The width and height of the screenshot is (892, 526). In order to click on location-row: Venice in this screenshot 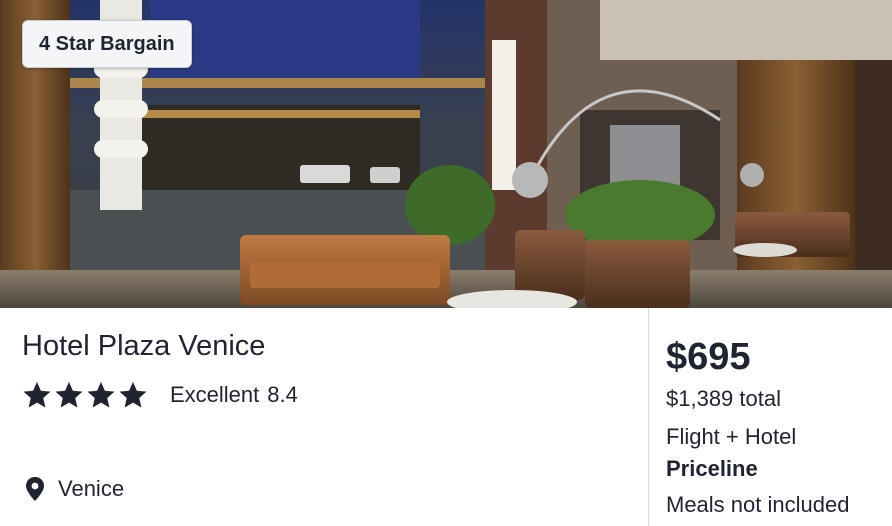, I will do `click(74, 489)`.